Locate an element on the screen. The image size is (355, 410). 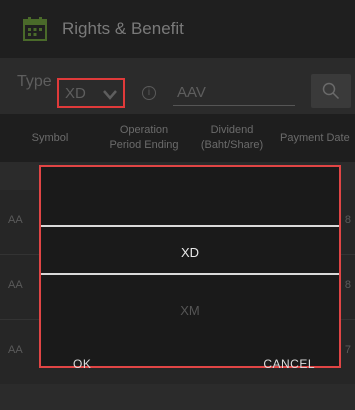
option-xd: XD is located at coordinates (190, 252).